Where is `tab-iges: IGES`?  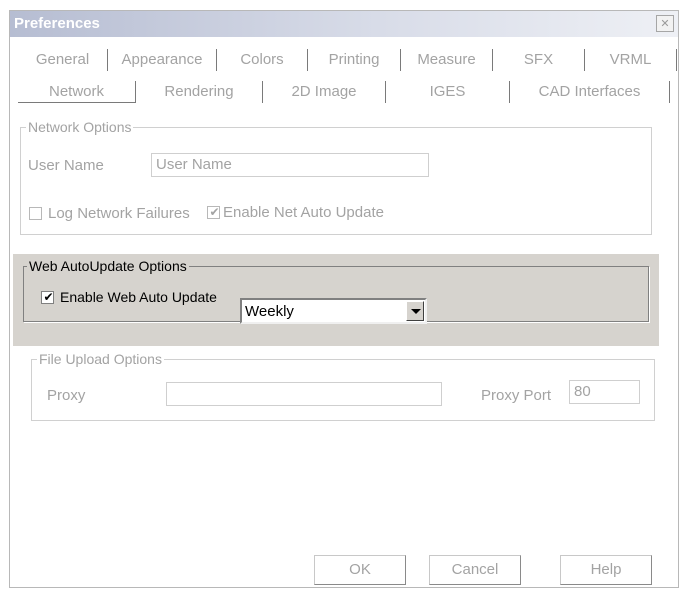 tab-iges: IGES is located at coordinates (448, 92).